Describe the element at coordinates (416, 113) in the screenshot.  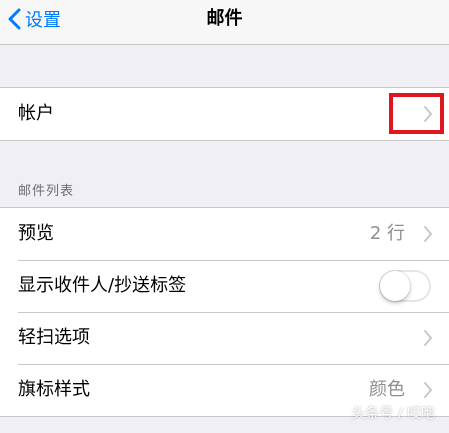
I see `highlight-box` at that location.